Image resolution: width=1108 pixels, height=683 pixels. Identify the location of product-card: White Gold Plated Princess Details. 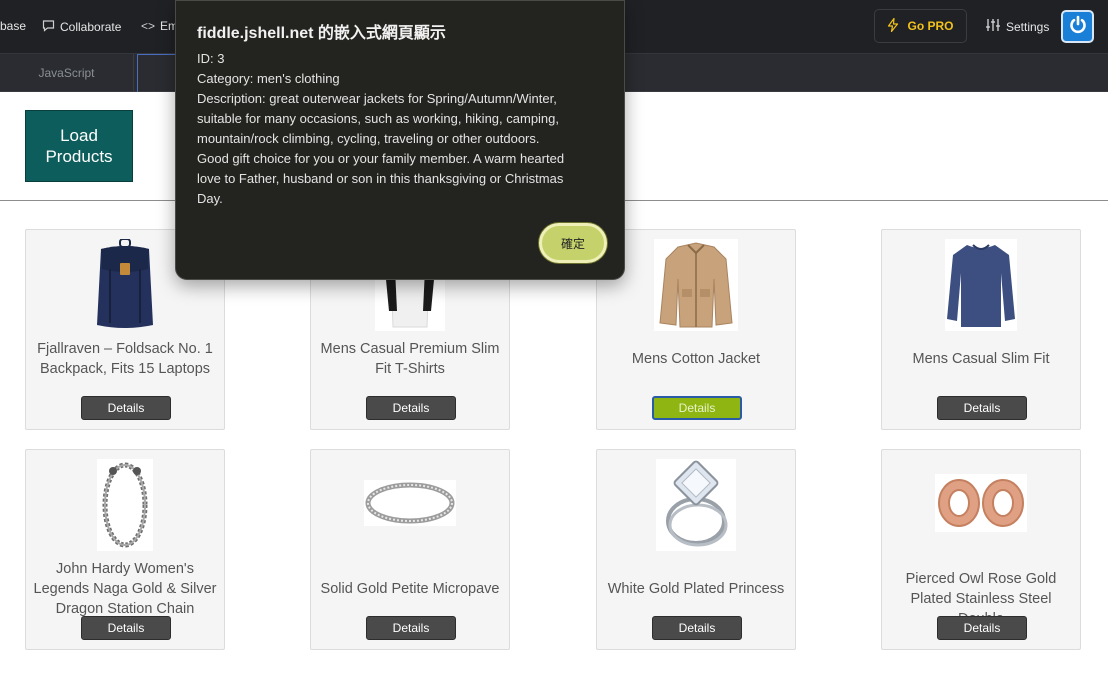
(696, 549).